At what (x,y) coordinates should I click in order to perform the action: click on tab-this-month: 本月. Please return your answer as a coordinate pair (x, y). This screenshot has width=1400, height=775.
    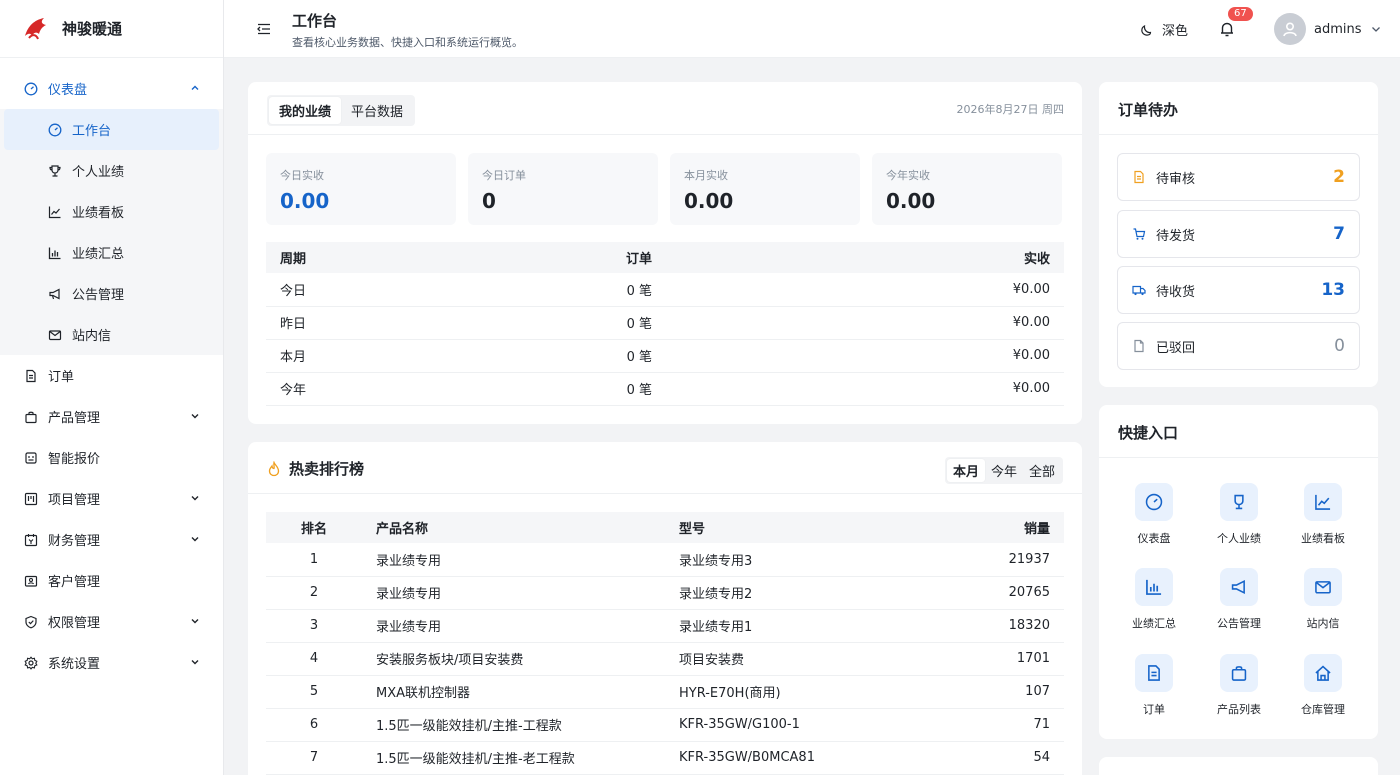
    Looking at the image, I should click on (965, 470).